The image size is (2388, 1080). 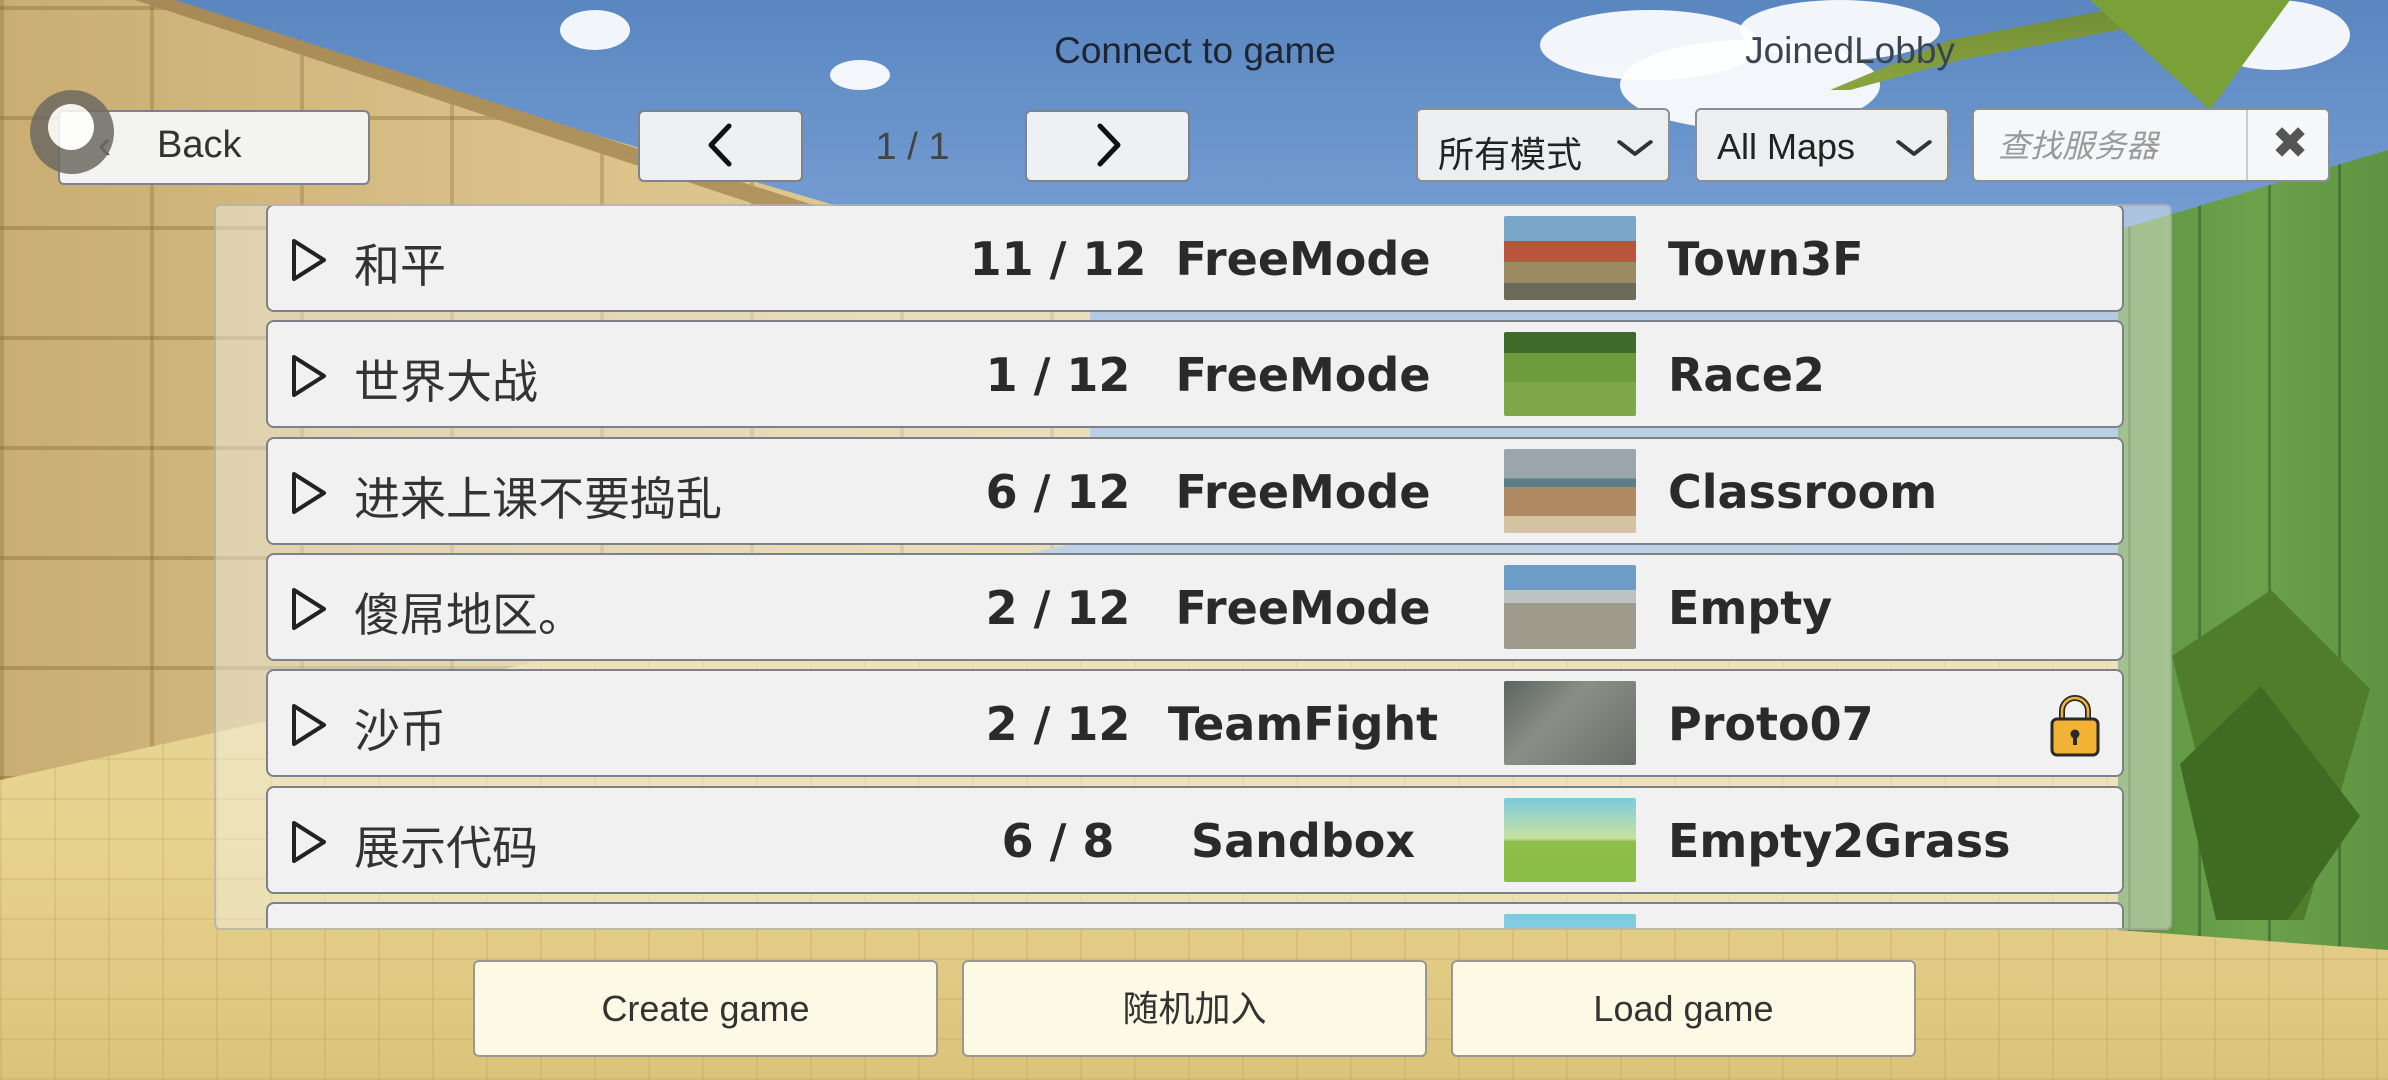 What do you see at coordinates (2108, 146) in the screenshot?
I see `server-search-input` at bounding box center [2108, 146].